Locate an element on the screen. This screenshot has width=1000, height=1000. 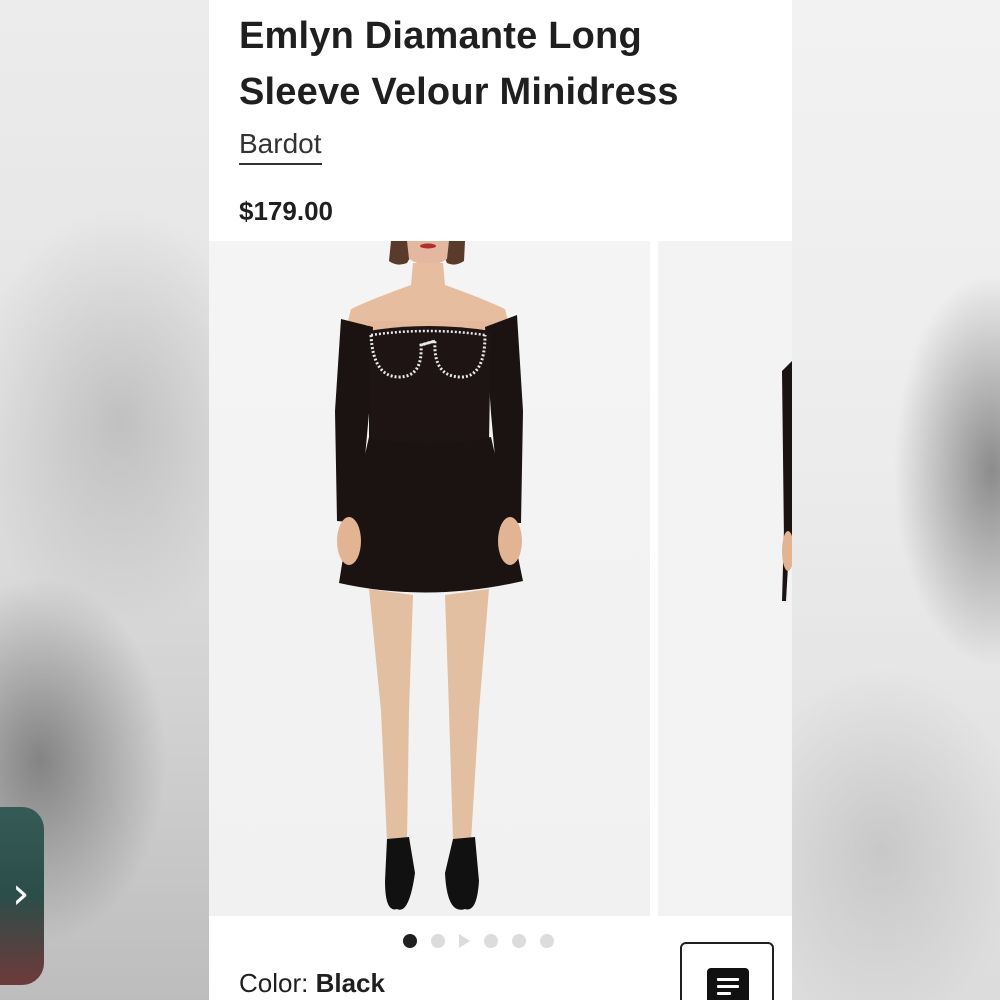
color-selection: Color: Black is located at coordinates (312, 983).